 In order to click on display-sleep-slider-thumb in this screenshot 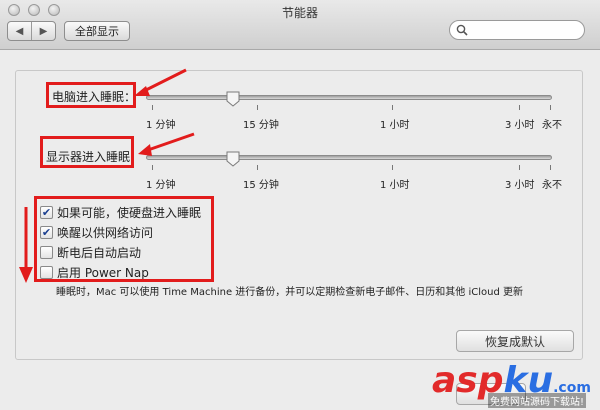, I will do `click(233, 159)`.